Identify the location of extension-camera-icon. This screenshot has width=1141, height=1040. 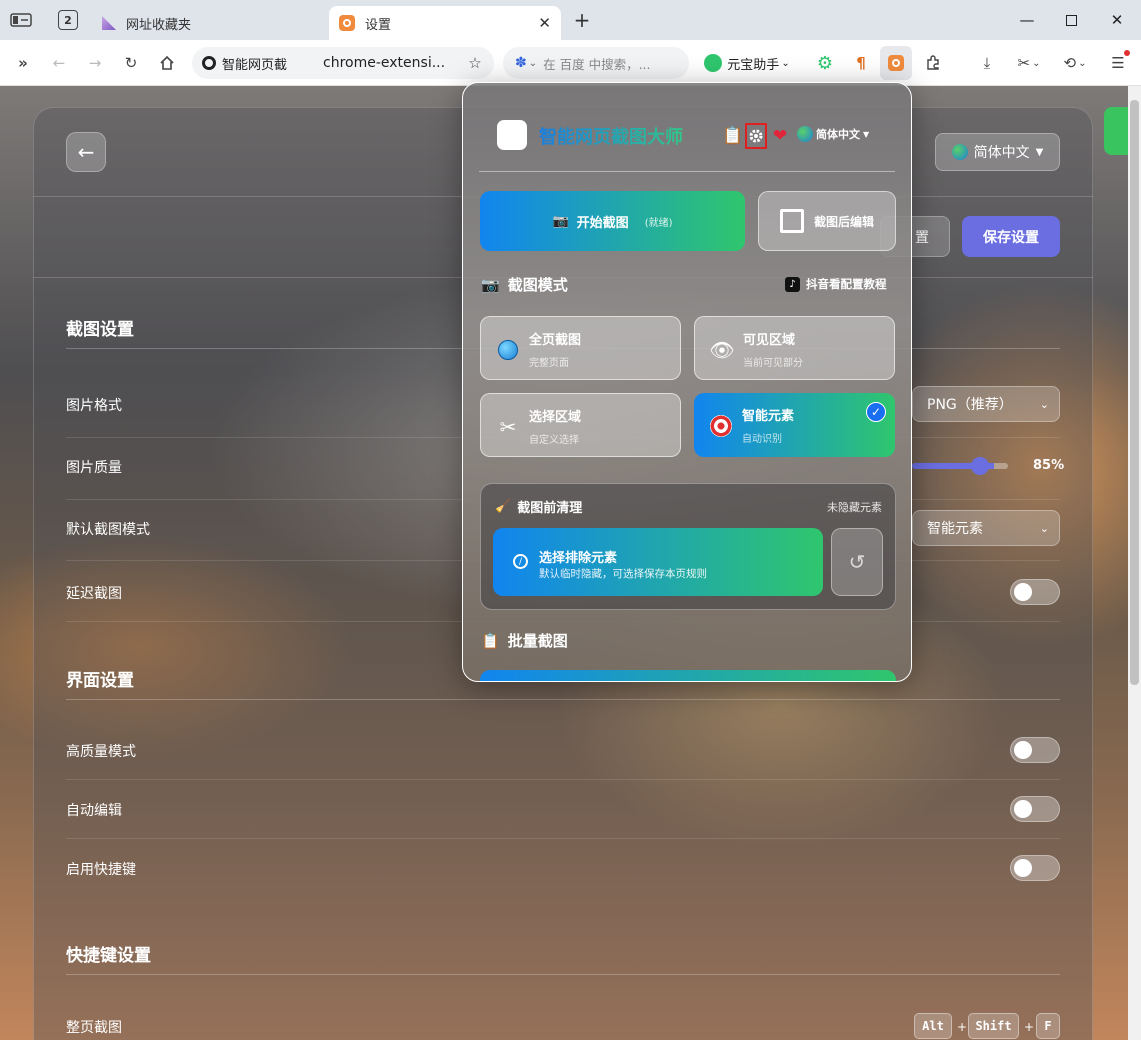
(347, 23).